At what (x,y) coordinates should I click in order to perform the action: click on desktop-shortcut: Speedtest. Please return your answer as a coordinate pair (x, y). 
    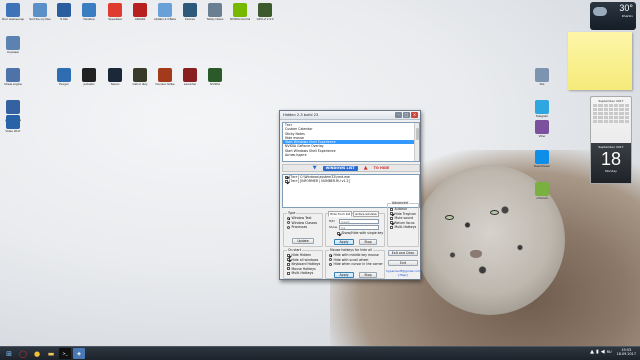
    Looking at the image, I should click on (115, 12).